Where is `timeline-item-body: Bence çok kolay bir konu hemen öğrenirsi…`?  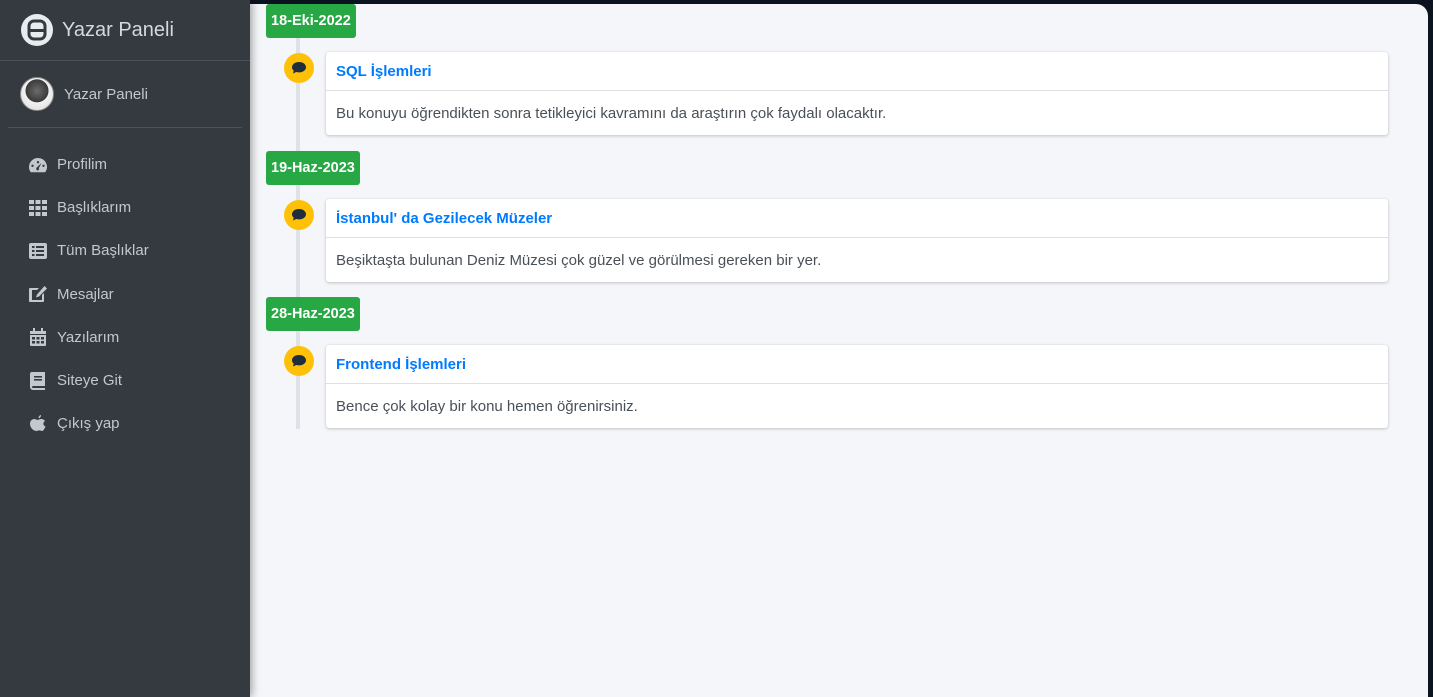
timeline-item-body: Bence çok kolay bir konu hemen öğrenirsi… is located at coordinates (487, 406).